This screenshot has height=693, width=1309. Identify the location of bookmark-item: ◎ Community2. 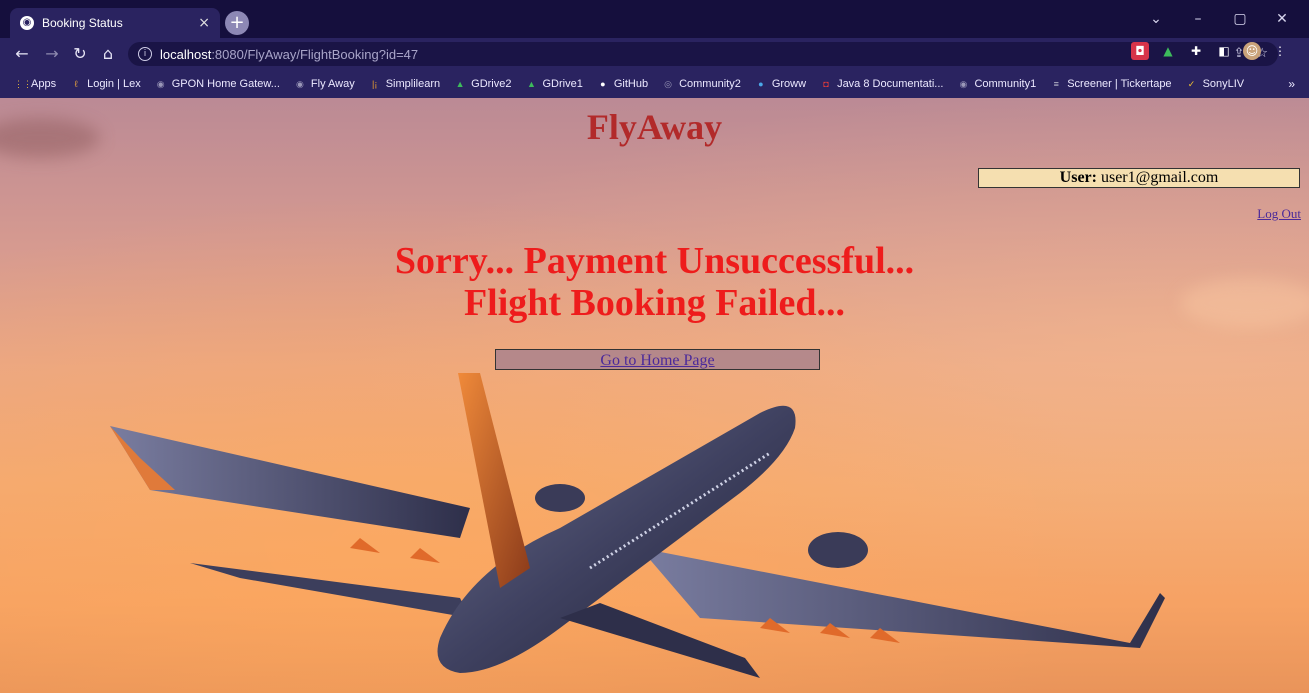
(701, 84).